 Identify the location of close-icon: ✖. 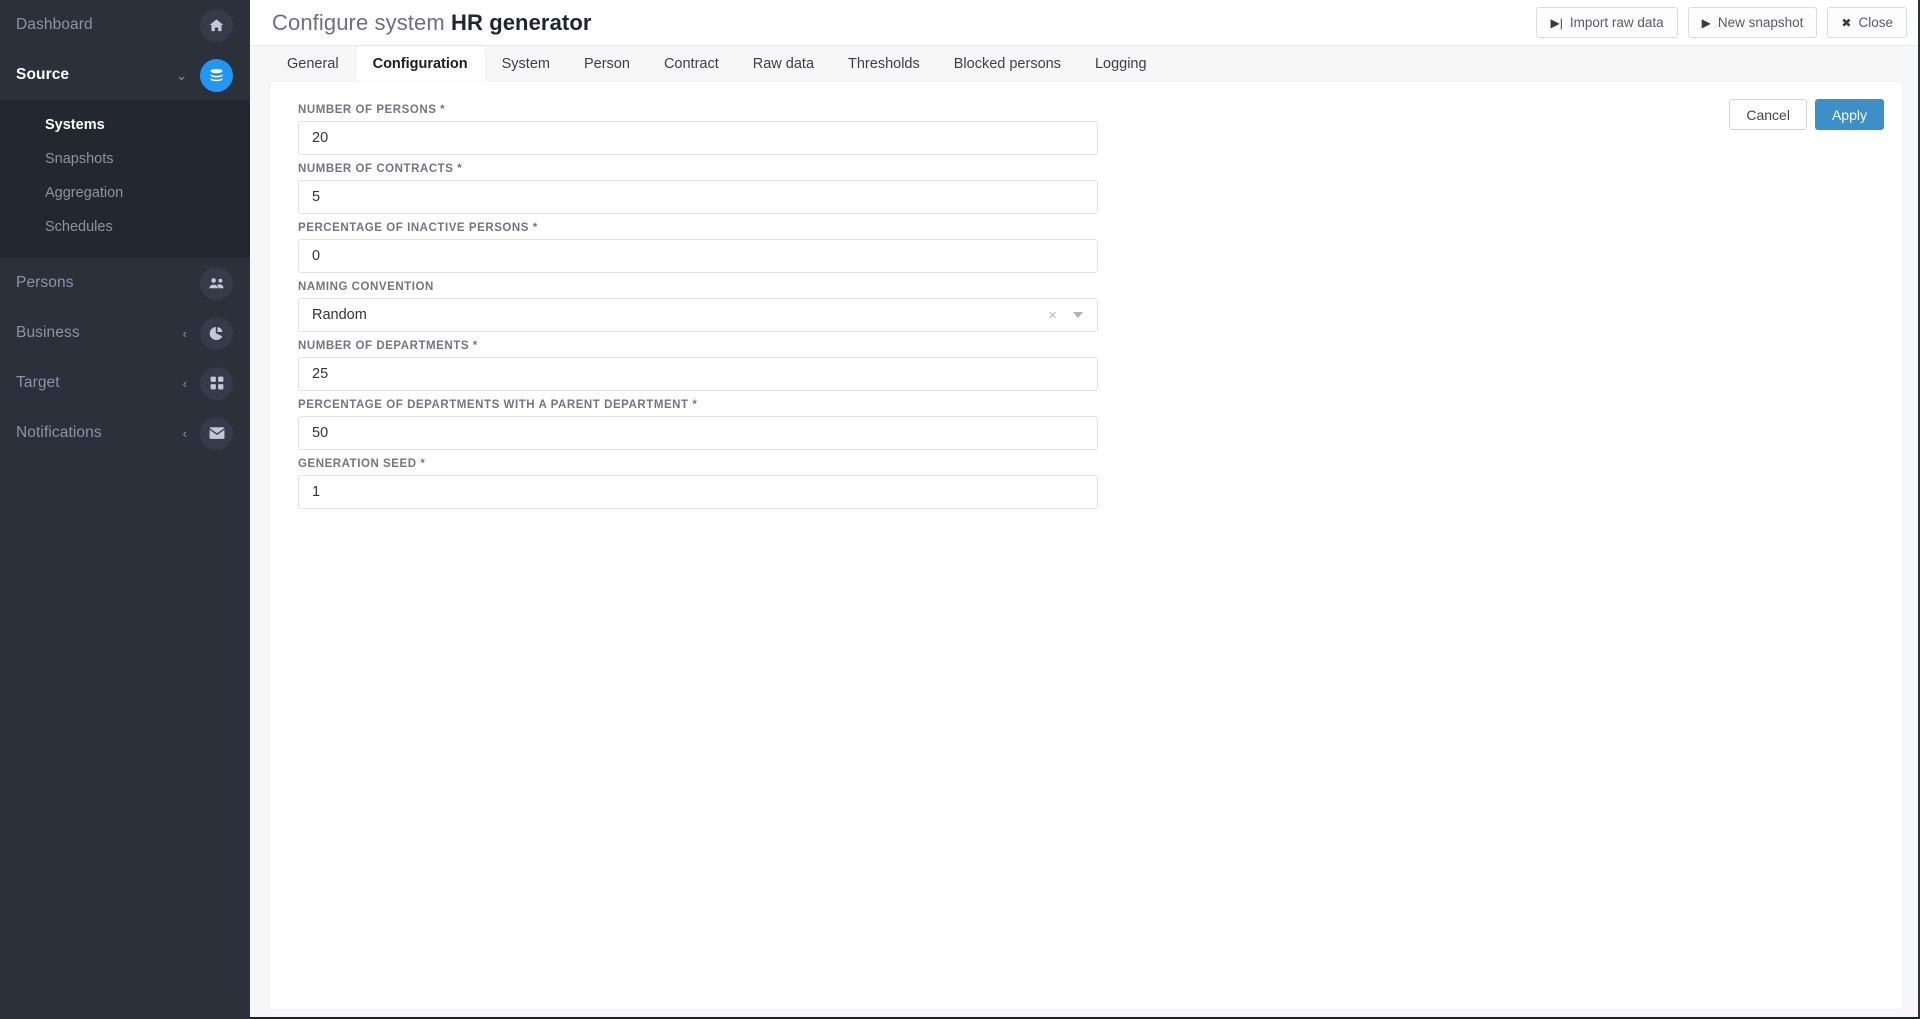
(1846, 22).